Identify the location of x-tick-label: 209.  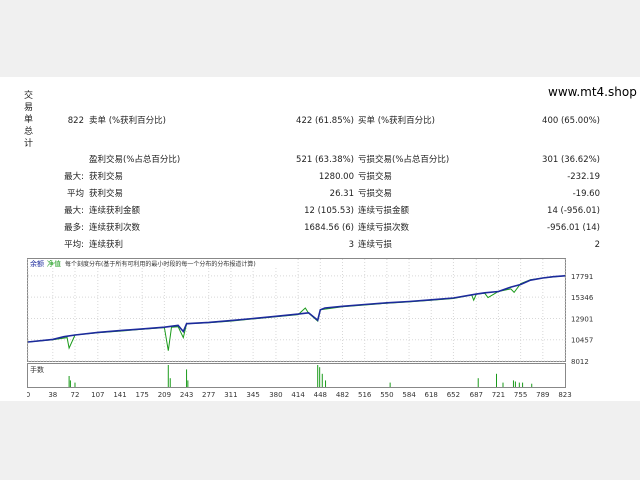
(164, 395).